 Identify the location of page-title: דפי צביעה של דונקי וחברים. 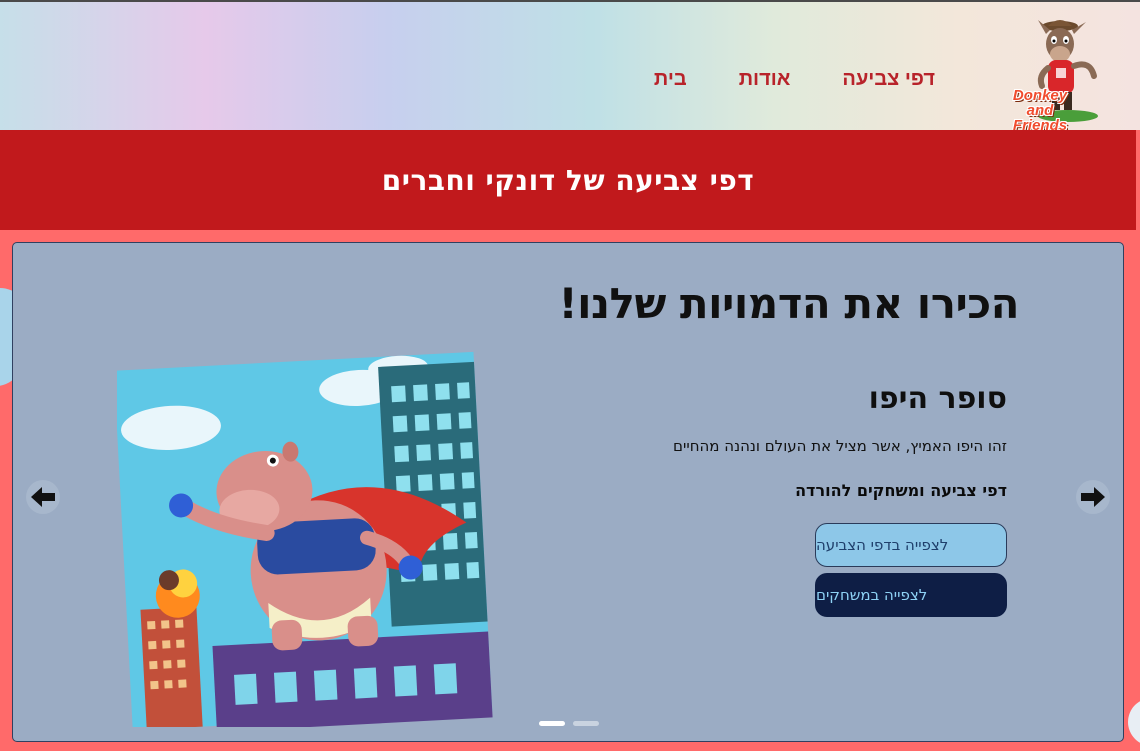
(568, 180).